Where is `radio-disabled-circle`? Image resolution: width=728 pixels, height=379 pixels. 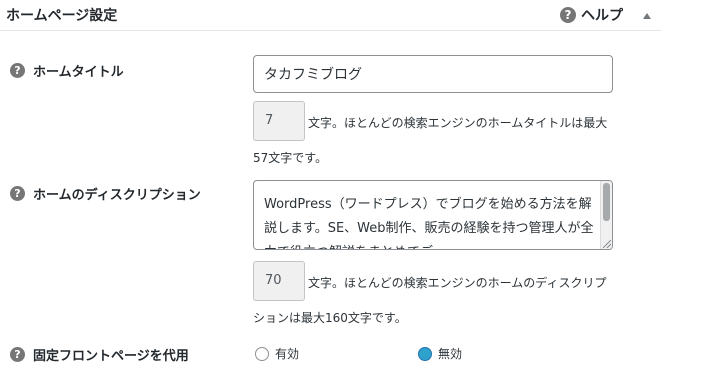 radio-disabled-circle is located at coordinates (425, 353).